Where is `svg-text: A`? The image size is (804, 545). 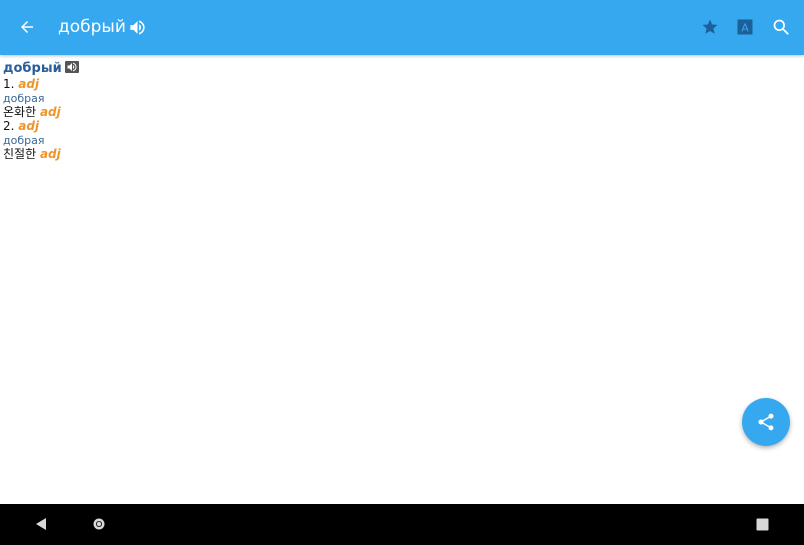
svg-text: A is located at coordinates (745, 28).